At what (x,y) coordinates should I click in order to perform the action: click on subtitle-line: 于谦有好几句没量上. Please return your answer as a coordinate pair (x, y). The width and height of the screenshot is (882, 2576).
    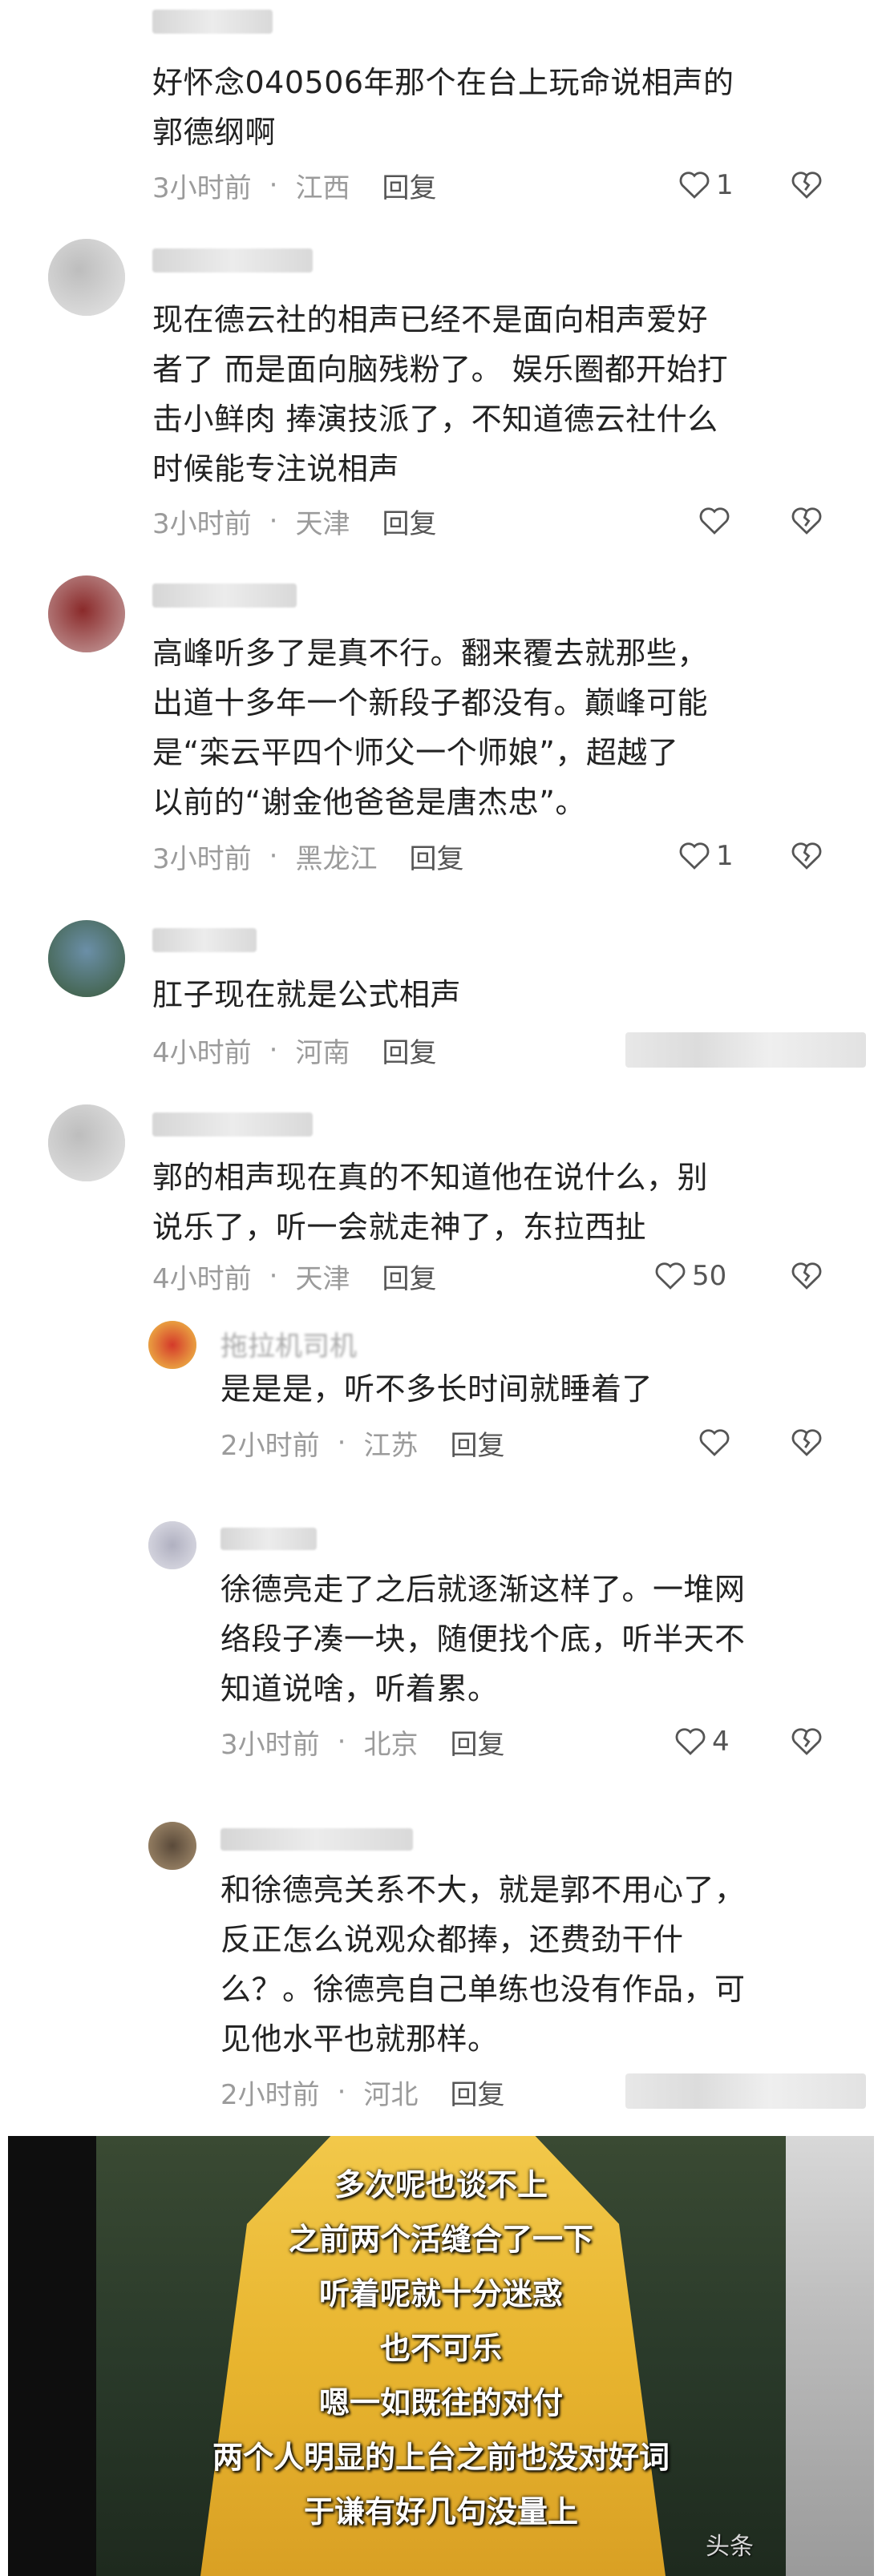
    Looking at the image, I should click on (440, 2512).